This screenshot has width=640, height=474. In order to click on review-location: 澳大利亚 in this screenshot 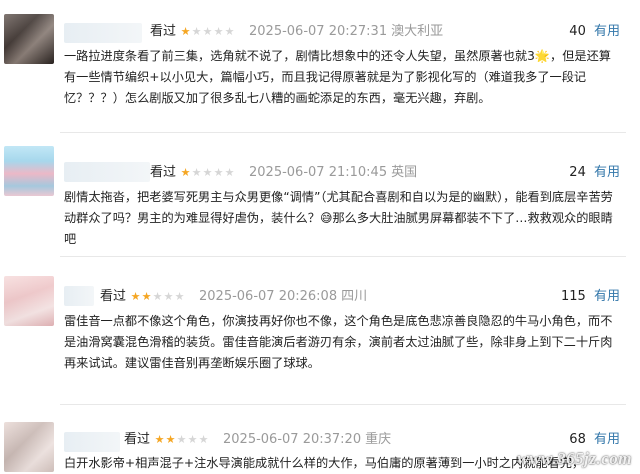, I will do `click(417, 31)`.